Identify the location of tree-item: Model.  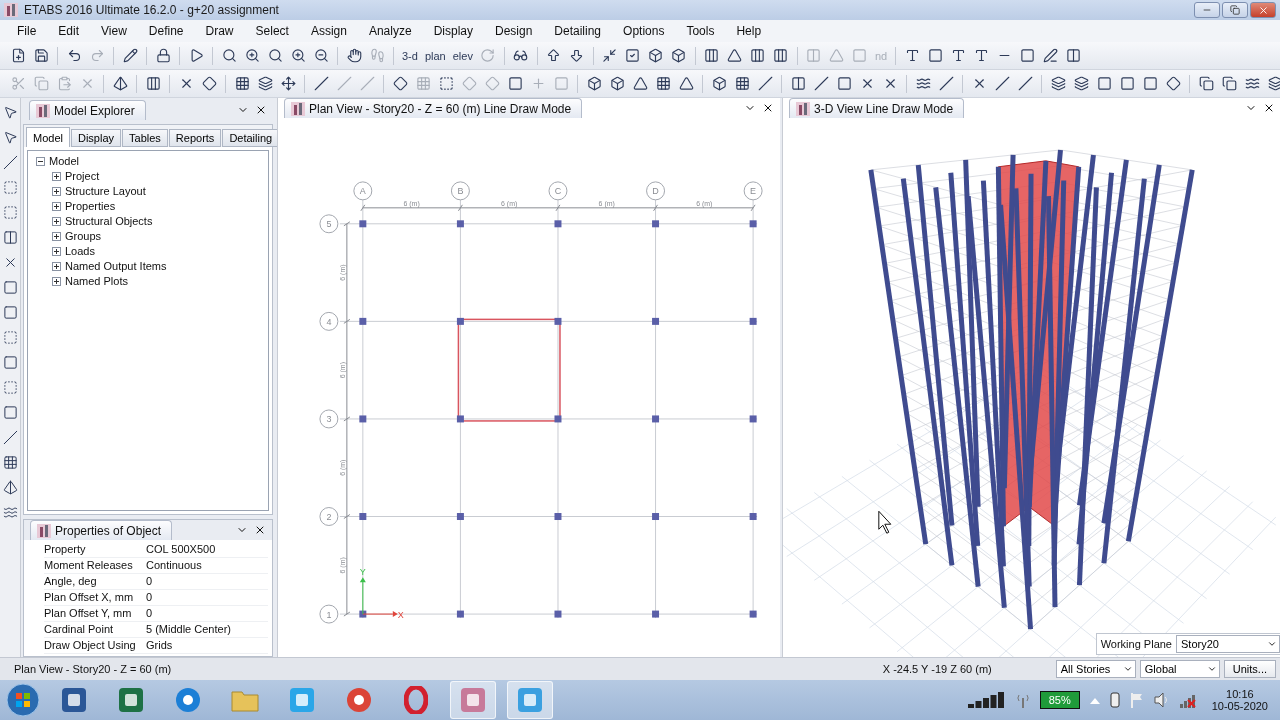
(64, 161).